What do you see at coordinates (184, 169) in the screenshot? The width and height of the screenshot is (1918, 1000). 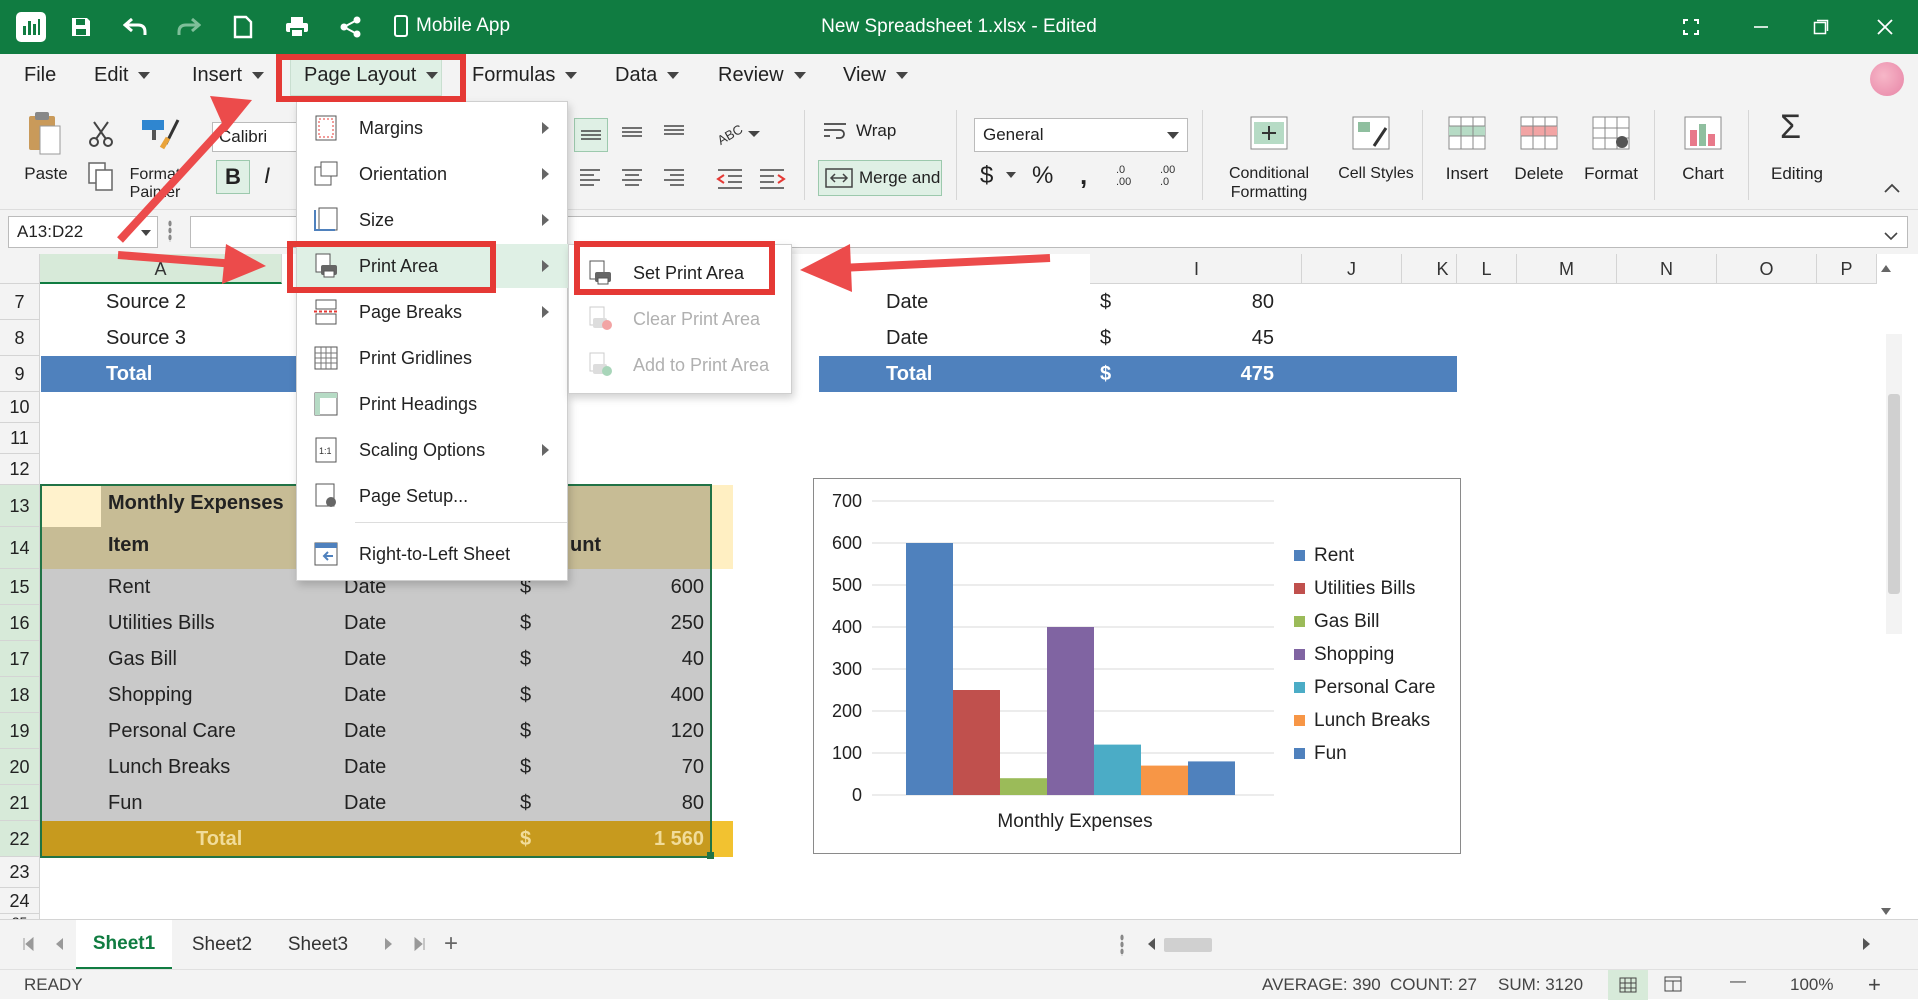 I see `arrow-to-page-layout` at bounding box center [184, 169].